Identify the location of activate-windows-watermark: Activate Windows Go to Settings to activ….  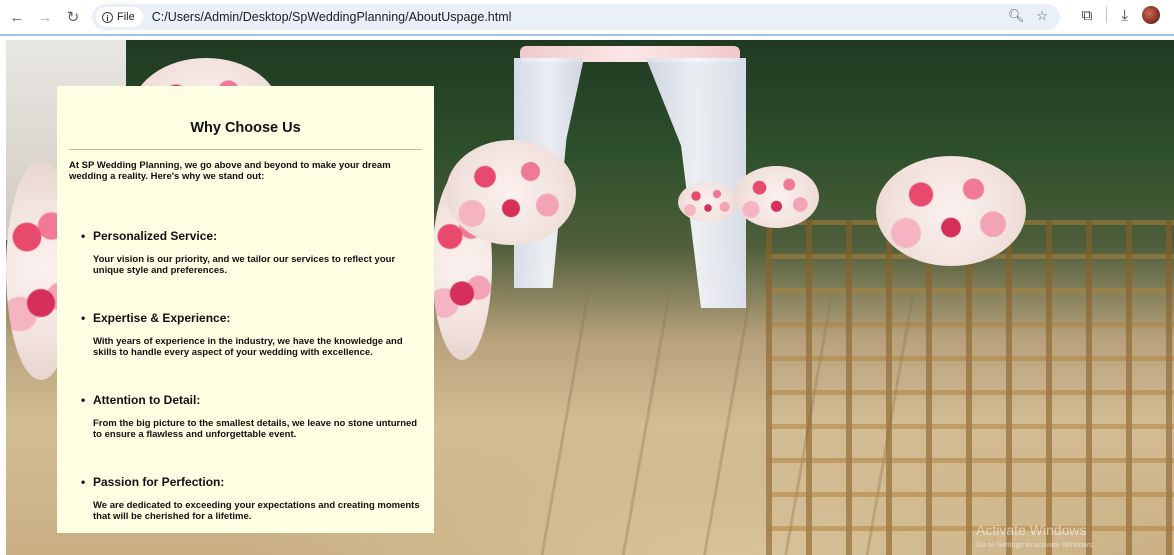
(1035, 535).